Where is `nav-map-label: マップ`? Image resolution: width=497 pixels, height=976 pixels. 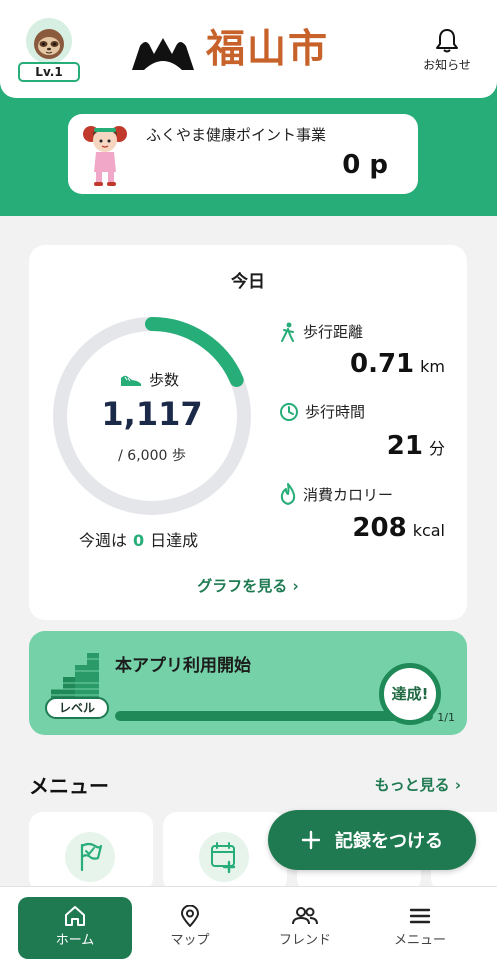
nav-map-label: マップ is located at coordinates (190, 940).